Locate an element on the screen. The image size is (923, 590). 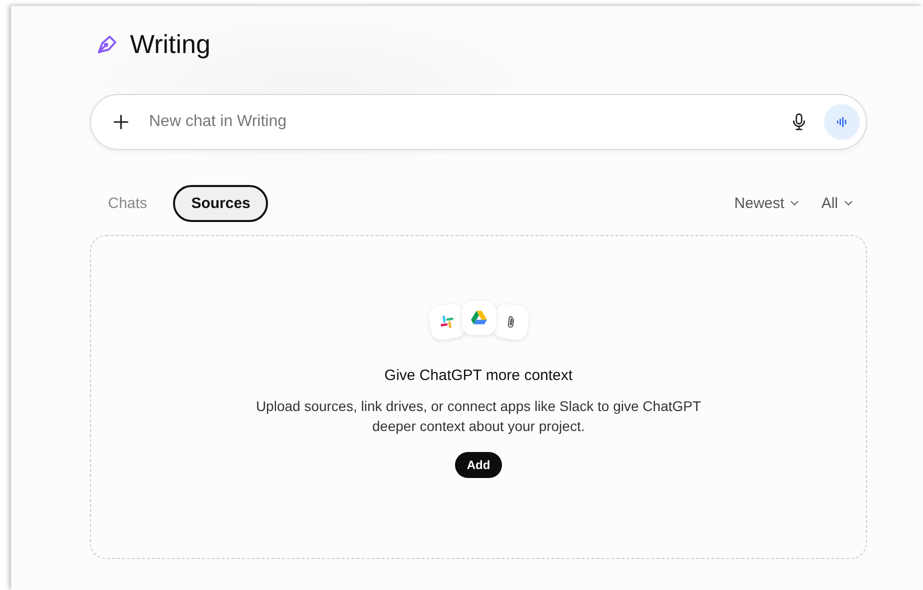
composer-bar: New chat in Writing is located at coordinates (478, 122).